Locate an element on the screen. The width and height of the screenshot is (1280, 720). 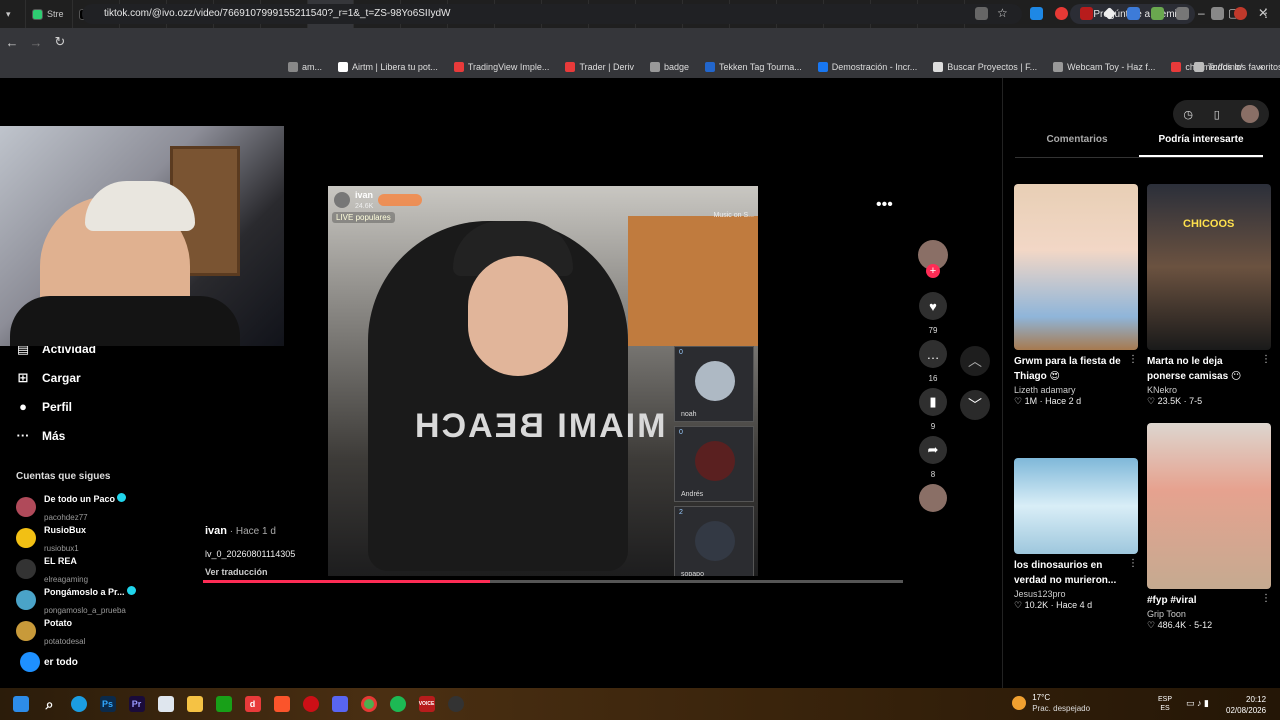
sidebar-item-perfil: ● Perfil is located at coordinates (100, 406).